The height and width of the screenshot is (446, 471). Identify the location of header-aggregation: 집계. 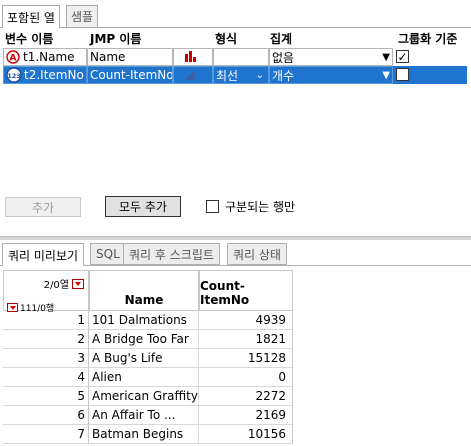
(281, 38).